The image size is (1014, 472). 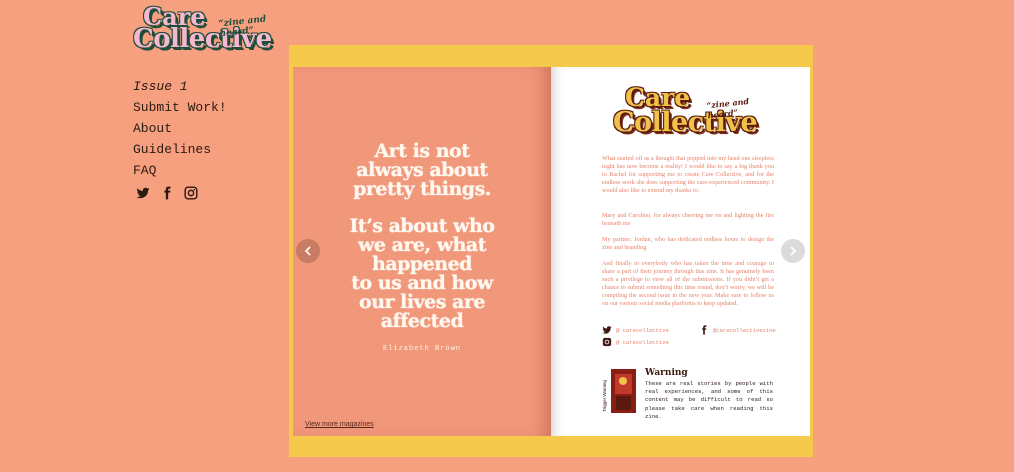 I want to click on view-more-magazines-link: View more magazines, so click(x=339, y=424).